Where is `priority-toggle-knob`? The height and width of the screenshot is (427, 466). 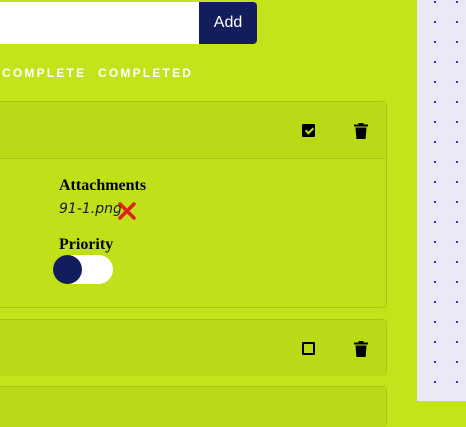
priority-toggle-knob is located at coordinates (67, 269).